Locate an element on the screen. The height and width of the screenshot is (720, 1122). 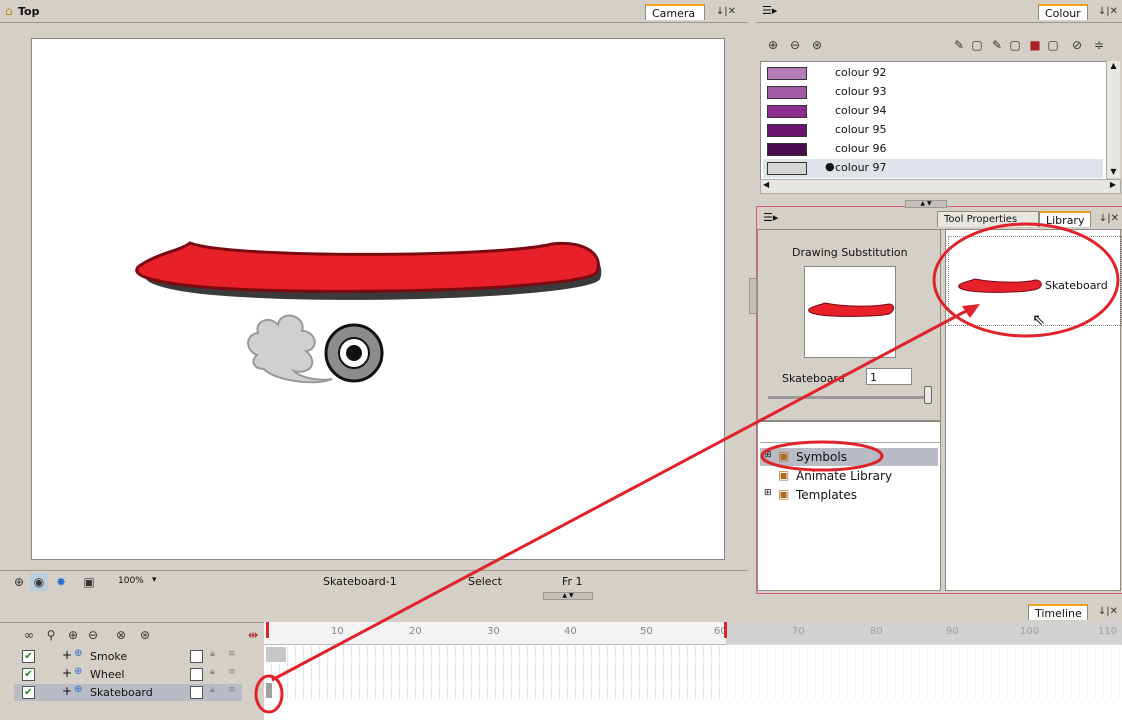
colour-edit-icon: ✎ is located at coordinates (959, 45).